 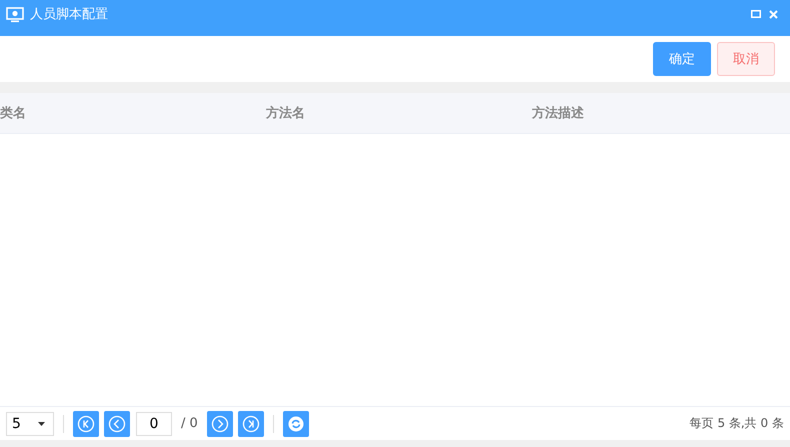 I want to click on column-header: 类名, so click(x=13, y=113).